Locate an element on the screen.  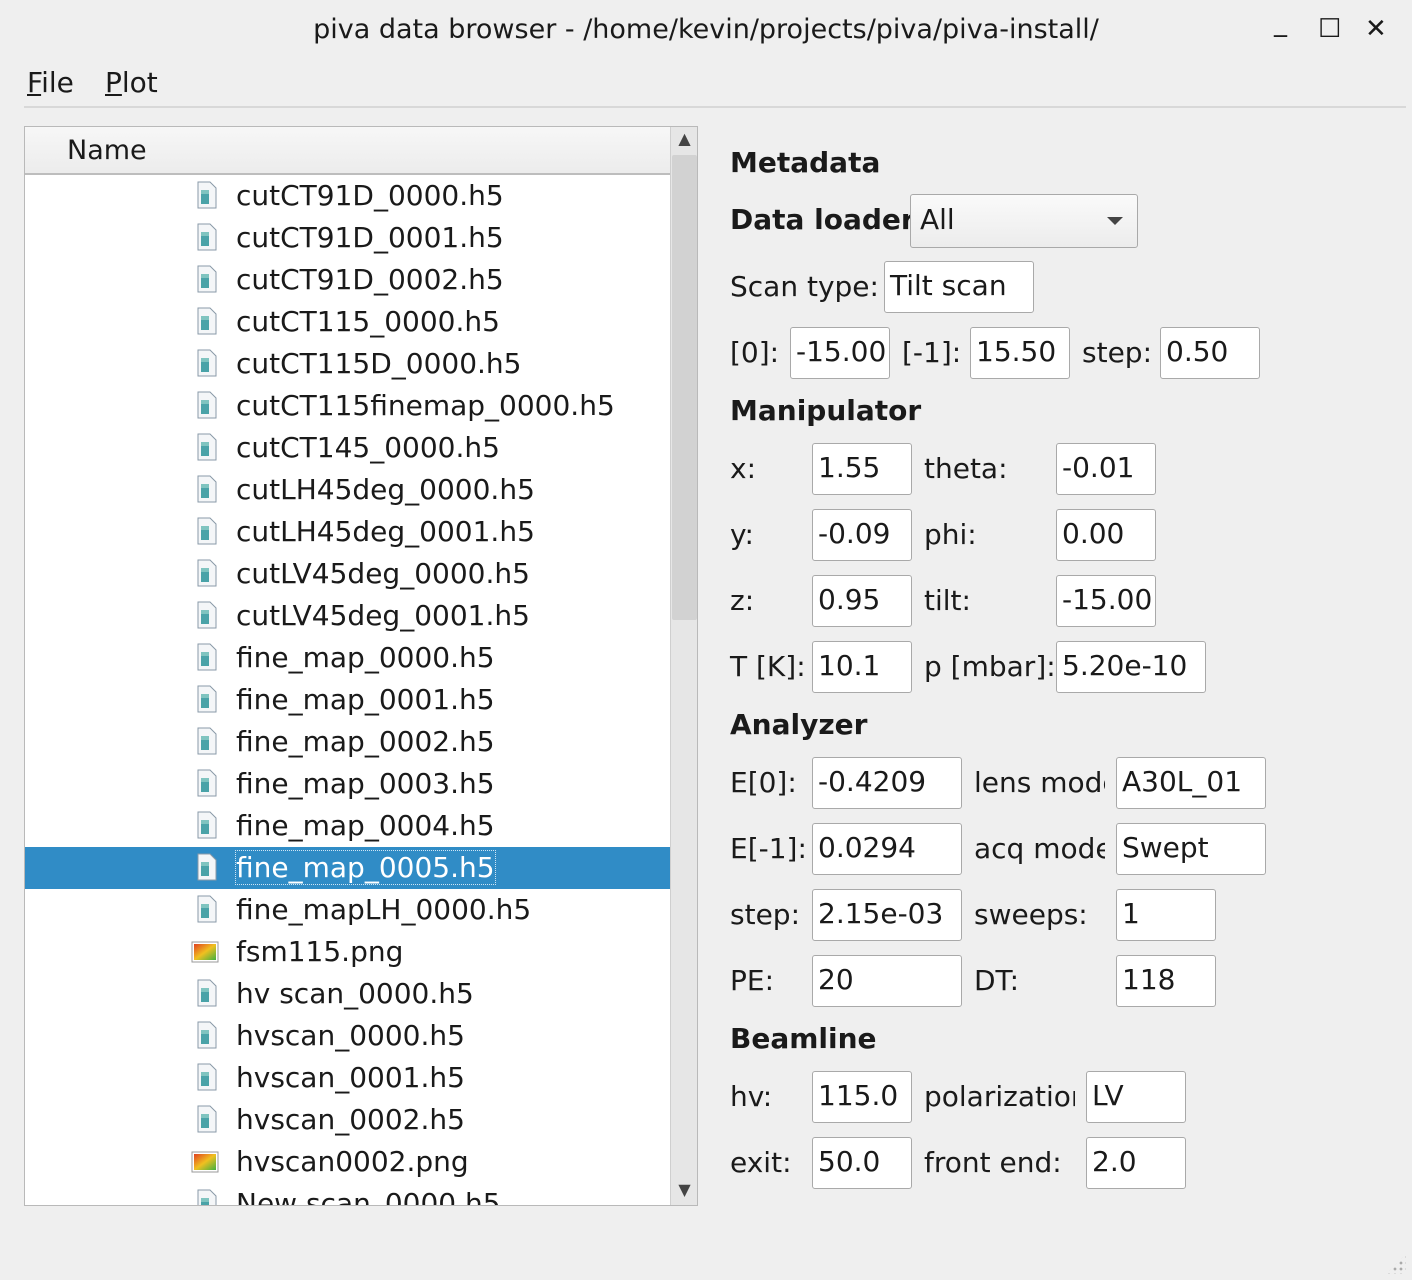
scan-type-label: Scan type: is located at coordinates (804, 286).